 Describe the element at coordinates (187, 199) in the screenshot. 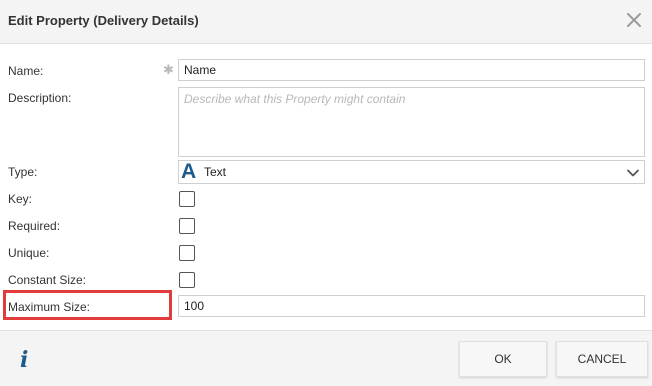

I see `key-checkbox` at that location.